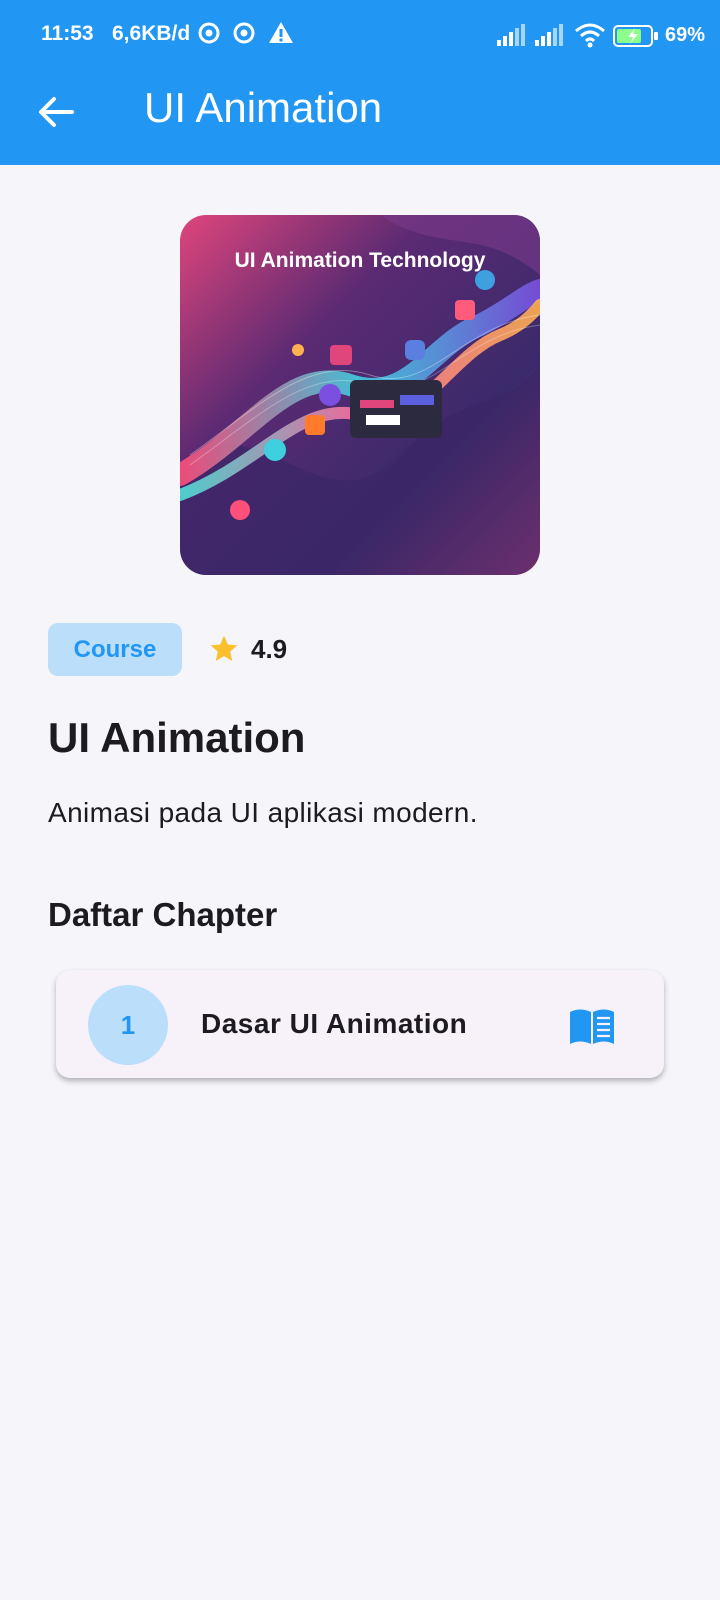  I want to click on arrow-back-icon, so click(56, 112).